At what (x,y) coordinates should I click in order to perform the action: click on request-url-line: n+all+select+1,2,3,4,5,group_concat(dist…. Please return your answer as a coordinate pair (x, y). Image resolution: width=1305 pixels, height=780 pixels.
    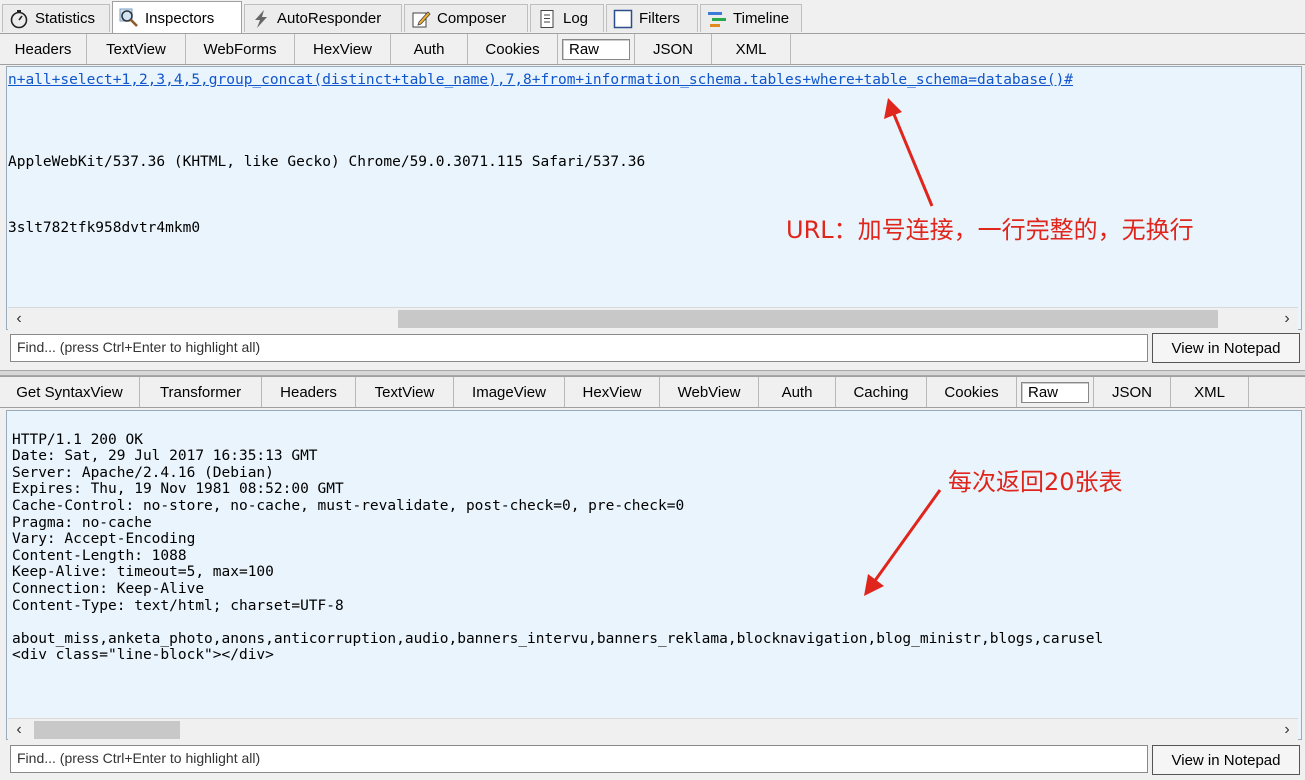
    Looking at the image, I should click on (541, 80).